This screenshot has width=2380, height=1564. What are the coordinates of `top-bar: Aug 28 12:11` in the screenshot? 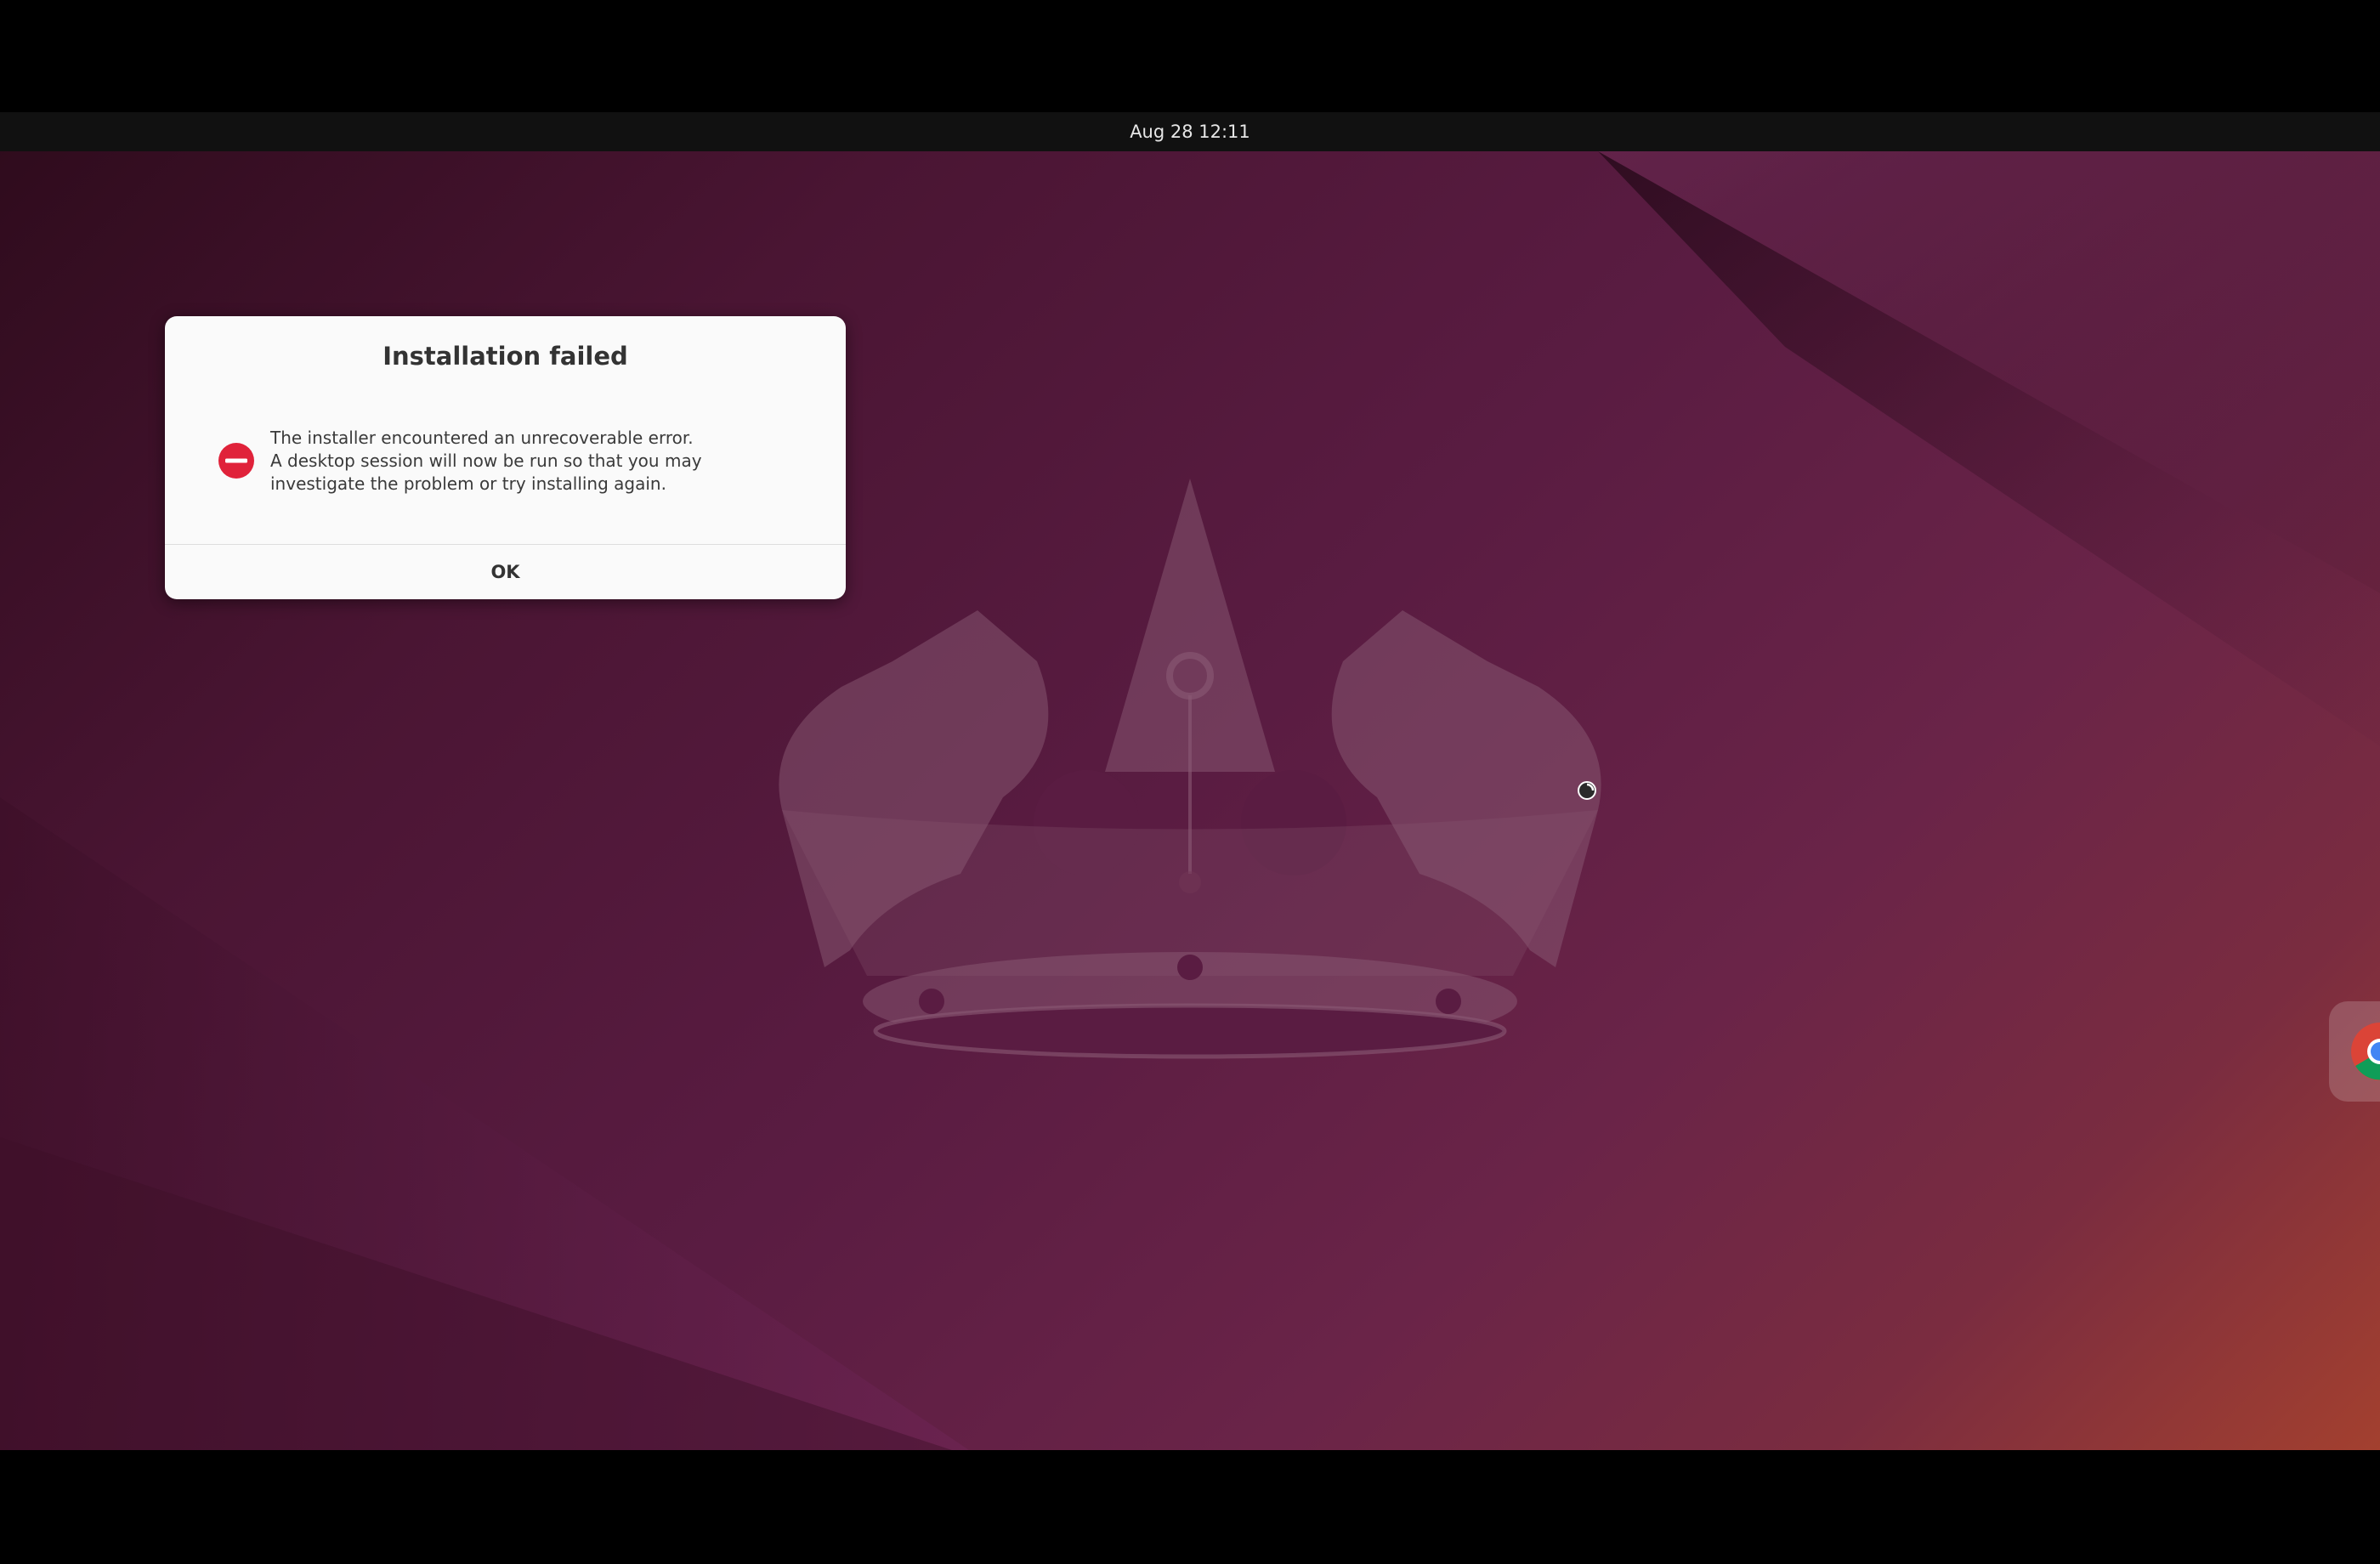 It's located at (1190, 131).